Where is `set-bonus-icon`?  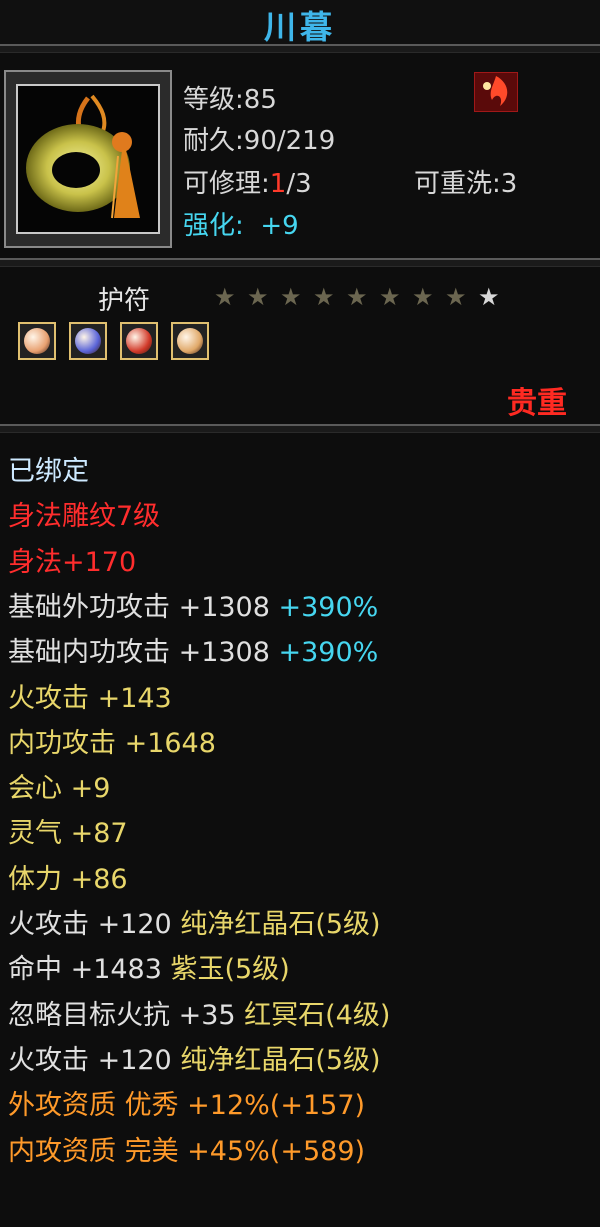 set-bonus-icon is located at coordinates (496, 92).